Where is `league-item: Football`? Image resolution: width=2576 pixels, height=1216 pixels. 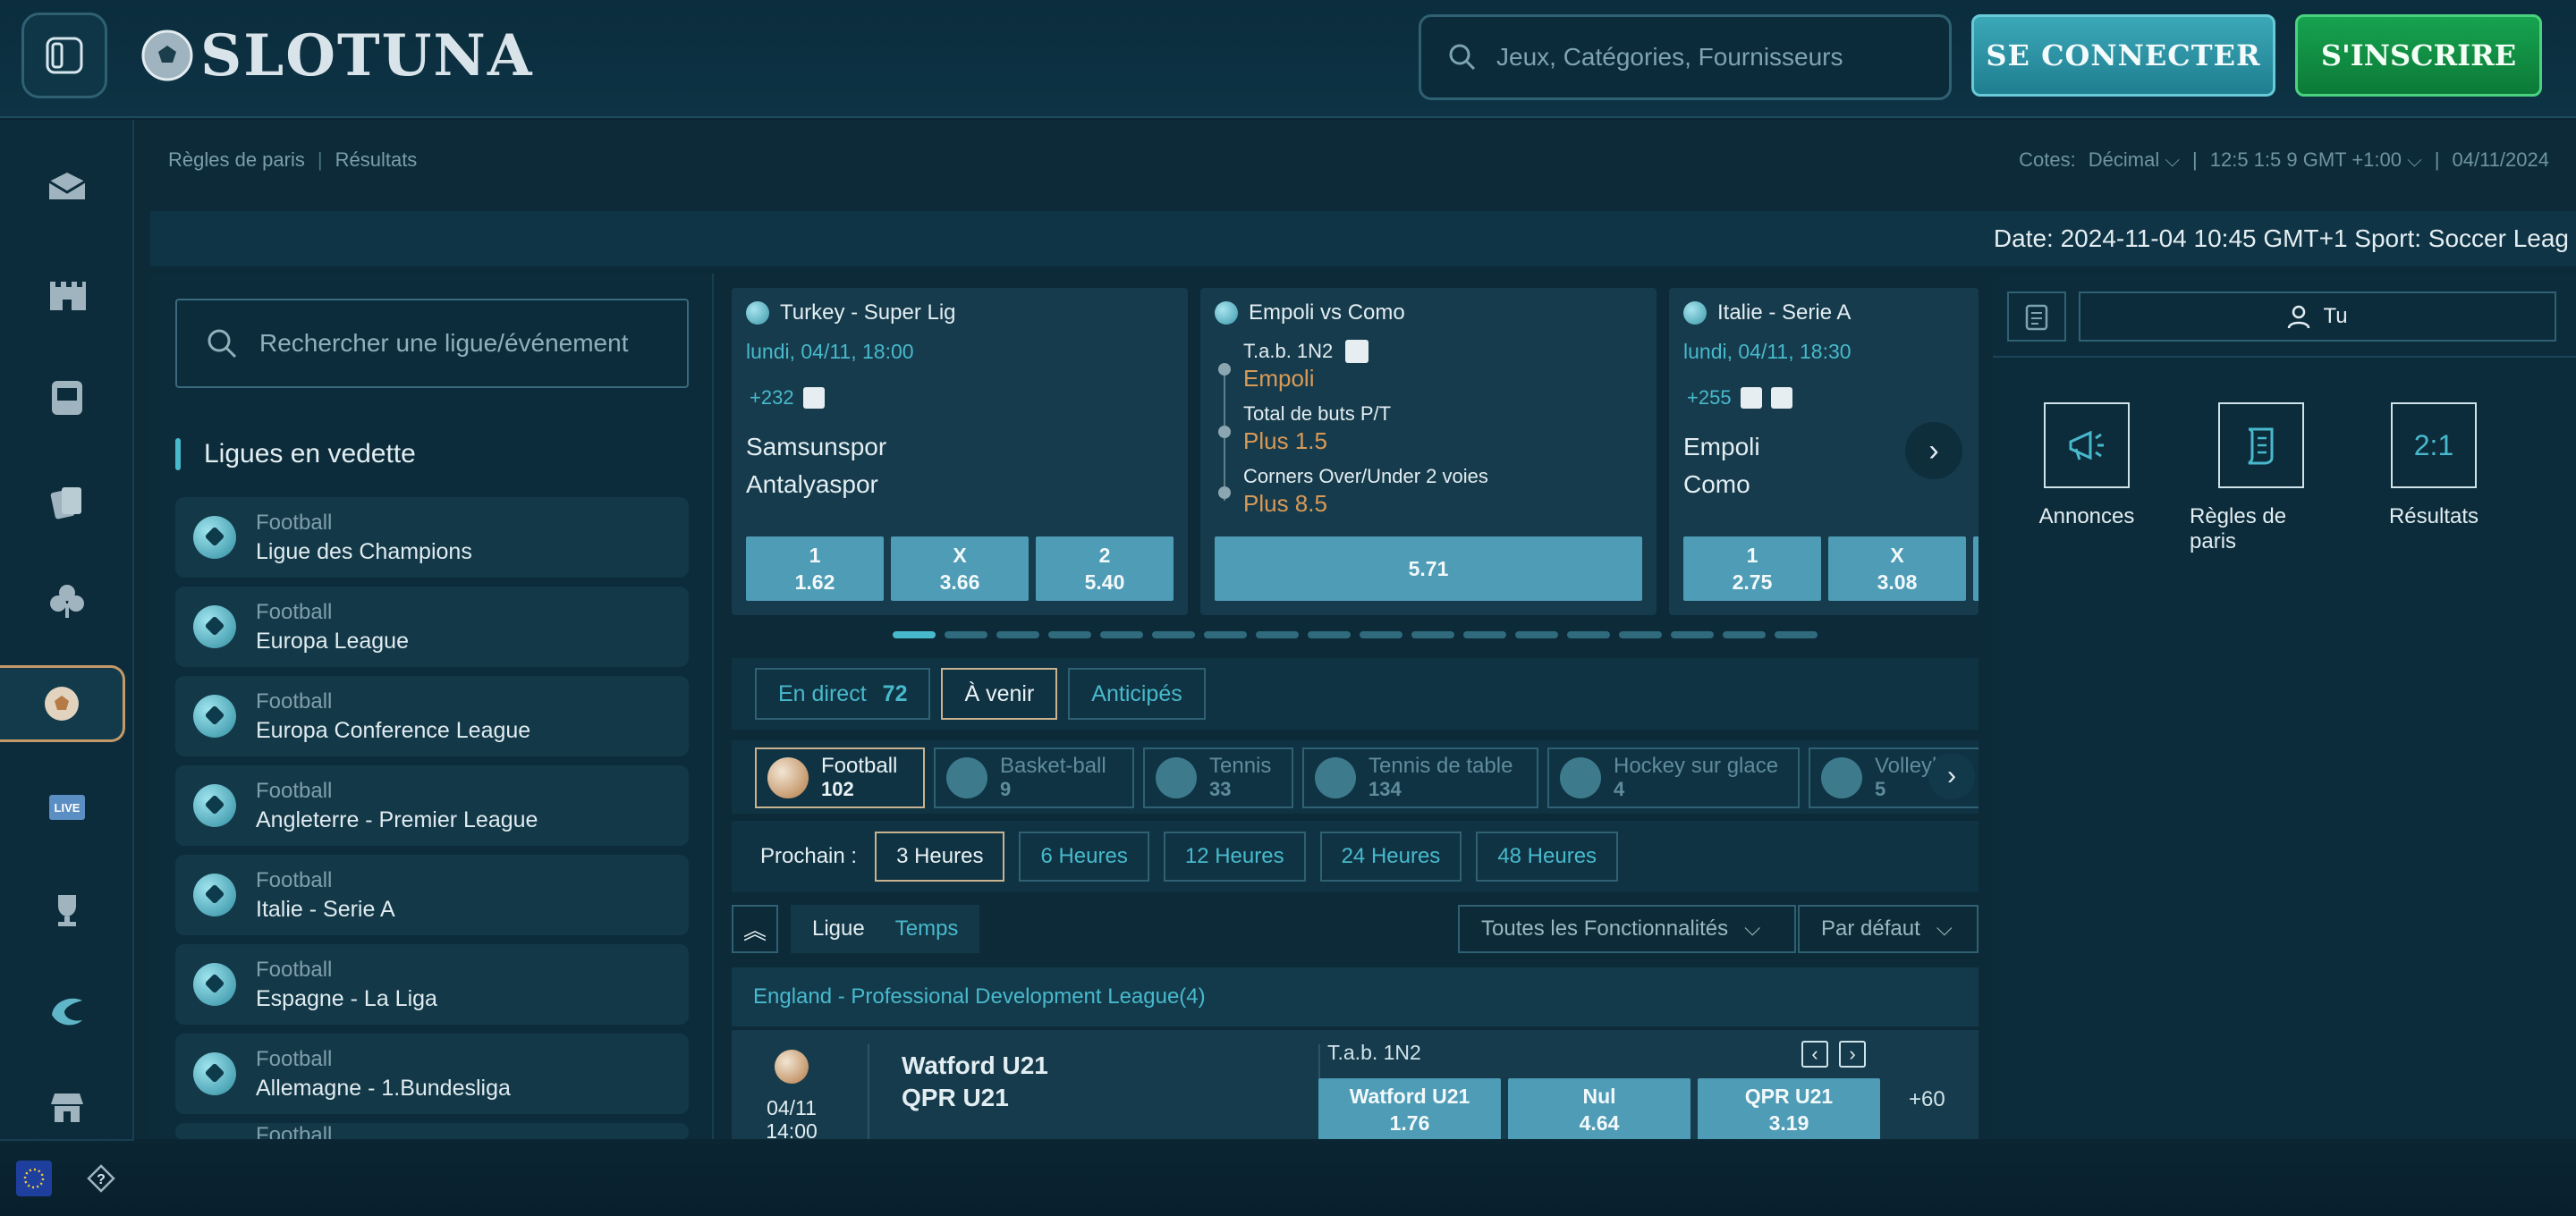
league-item: Football is located at coordinates (432, 1132).